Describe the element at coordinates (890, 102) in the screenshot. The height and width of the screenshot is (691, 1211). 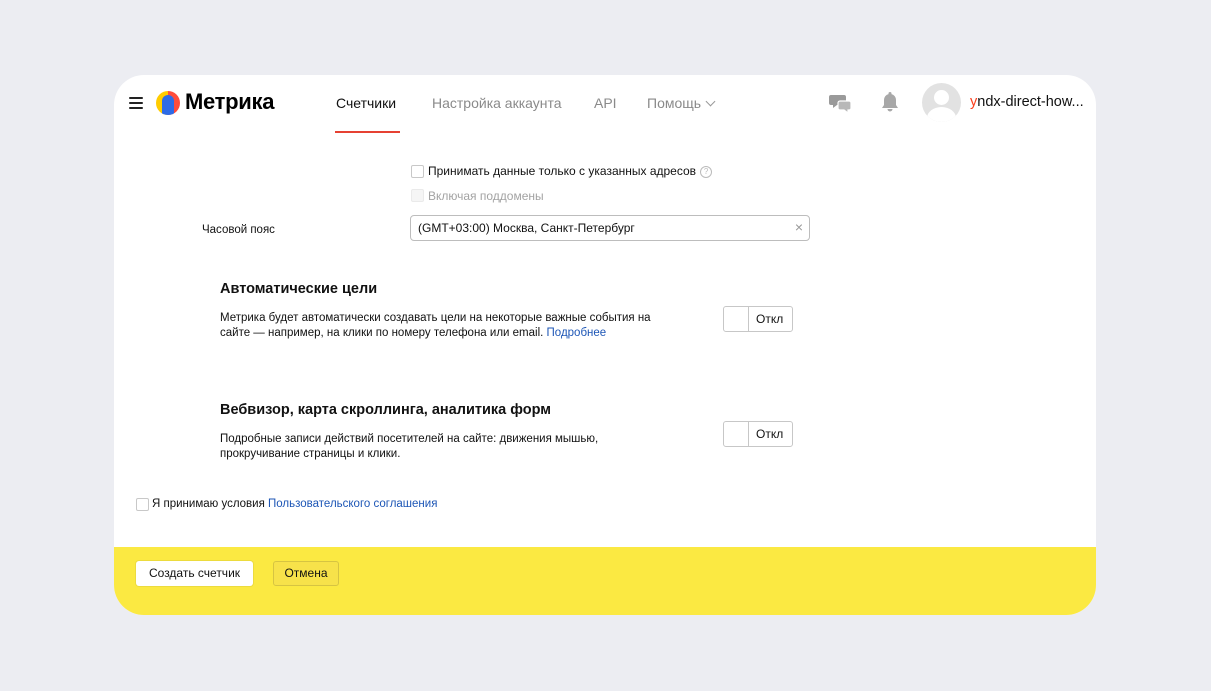
I see `bell-icon` at that location.